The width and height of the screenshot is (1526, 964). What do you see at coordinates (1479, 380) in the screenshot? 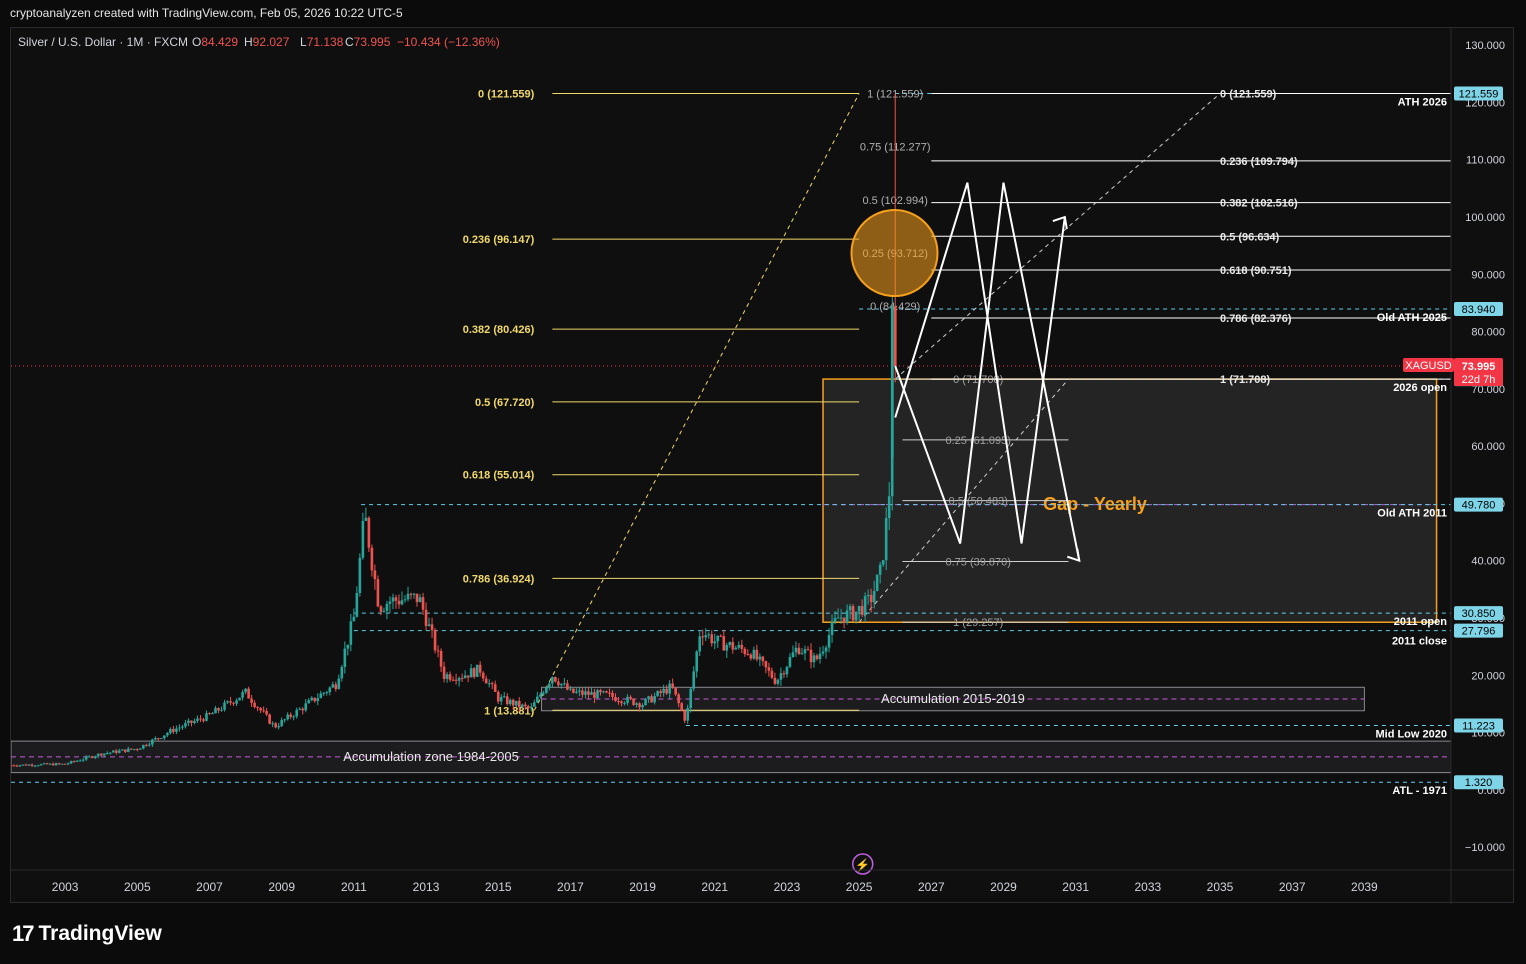
I see `price-tag-countdown: 22d 7h` at bounding box center [1479, 380].